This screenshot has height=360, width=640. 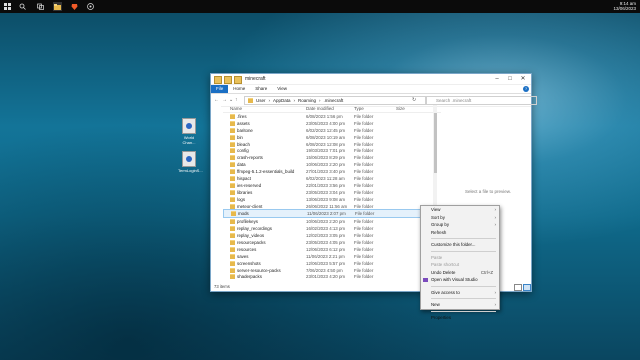 What do you see at coordinates (460, 233) in the screenshot?
I see `menu-item-refresh: Refresh` at bounding box center [460, 233].